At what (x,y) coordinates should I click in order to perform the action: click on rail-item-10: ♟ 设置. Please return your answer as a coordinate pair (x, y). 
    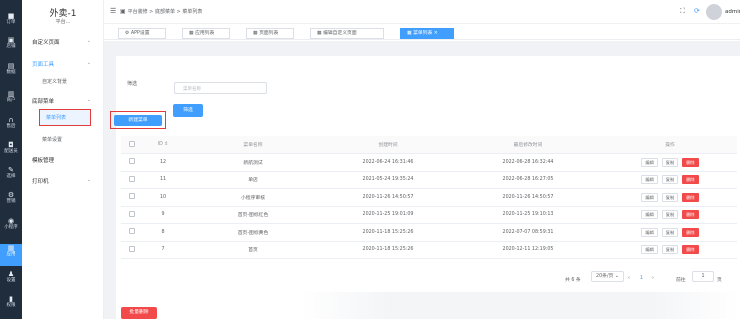
    Looking at the image, I should click on (11, 281).